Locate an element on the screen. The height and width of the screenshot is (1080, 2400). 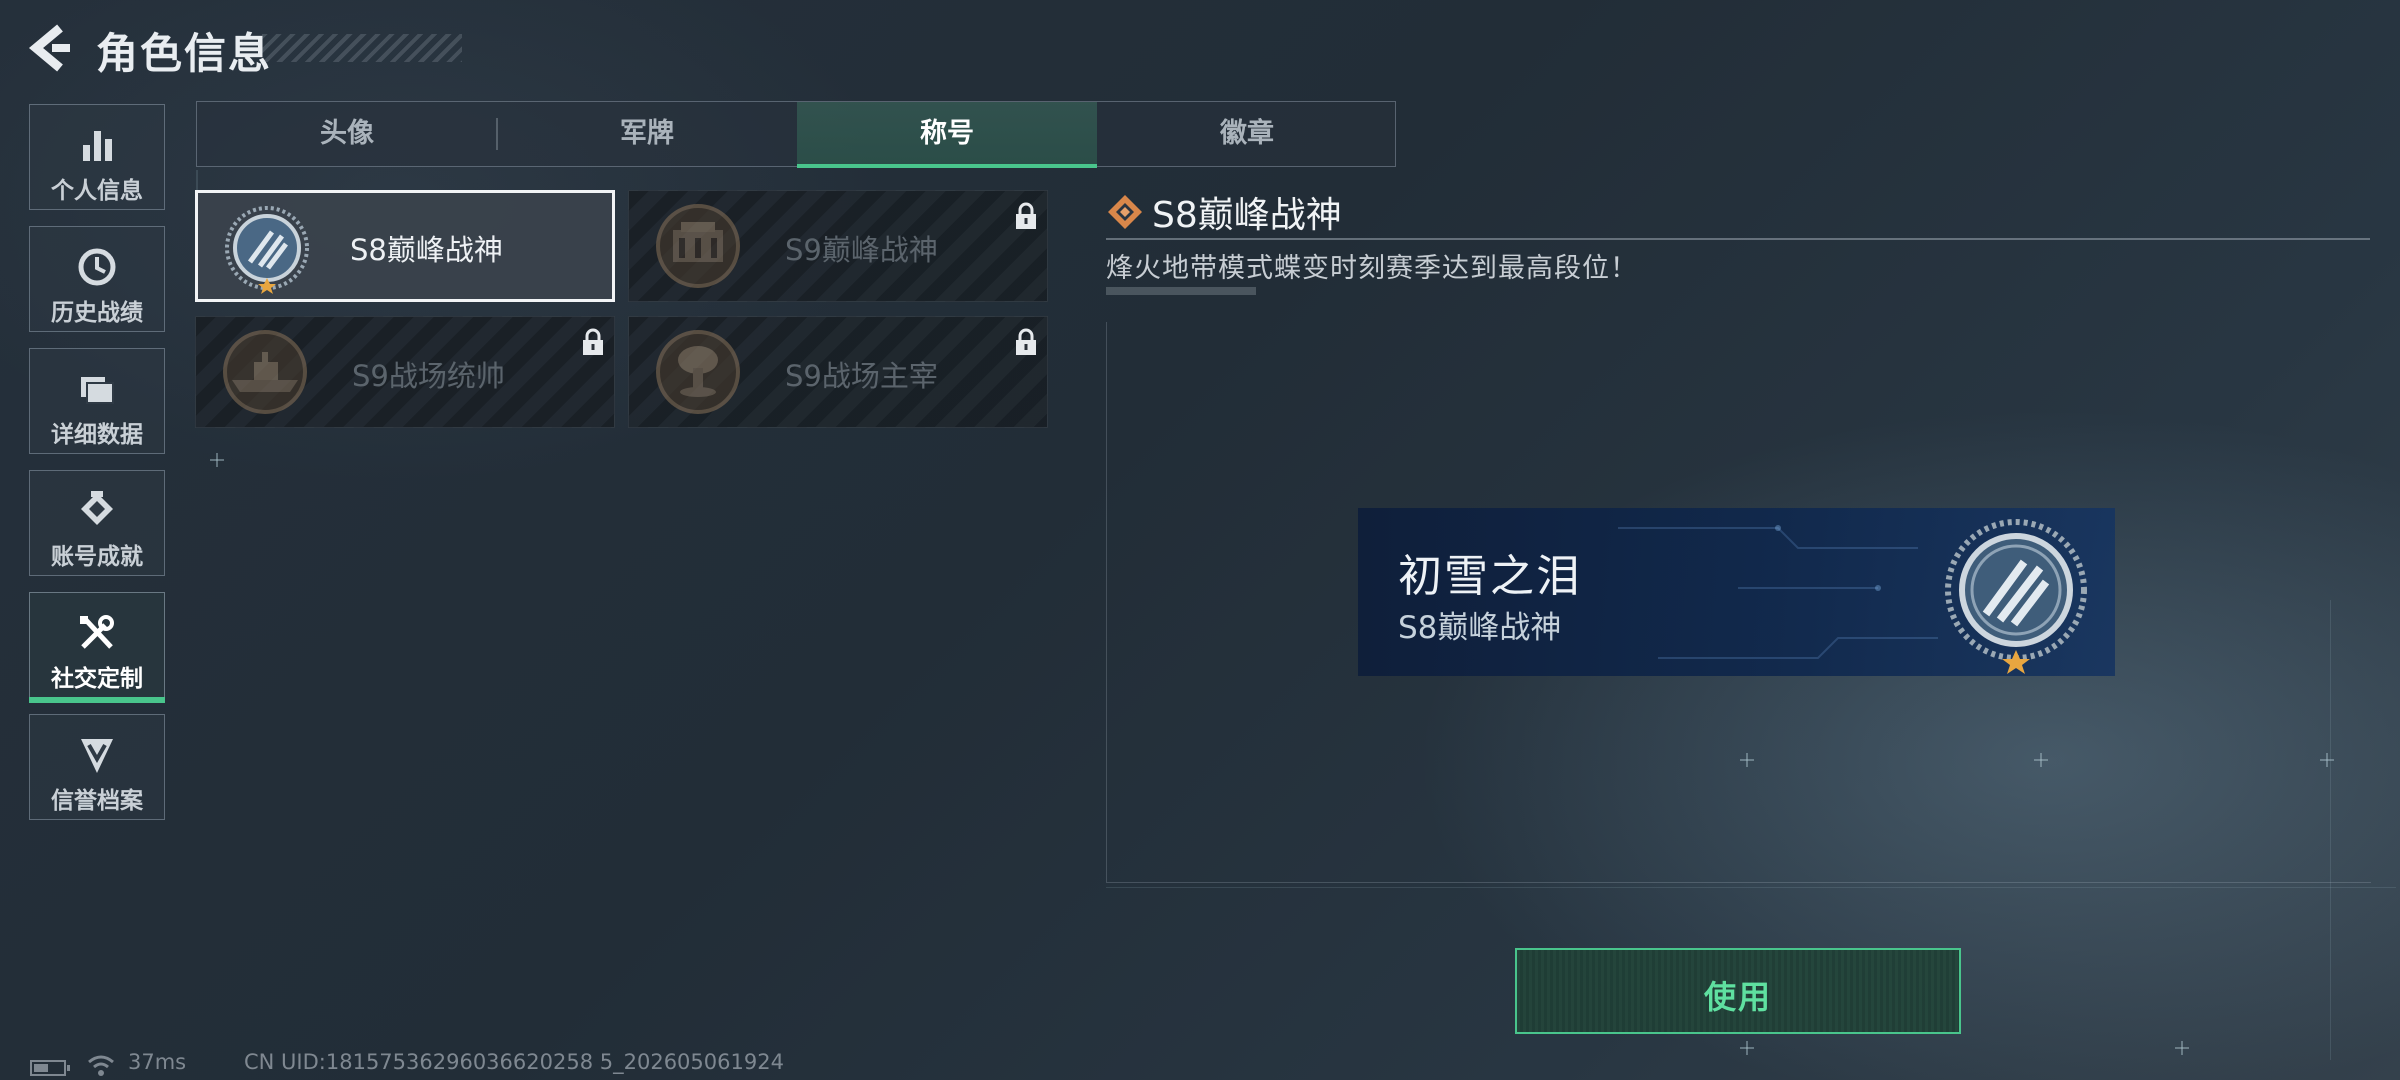
title-card-s9-peak-war-god: S9巅峰战神 is located at coordinates (838, 246).